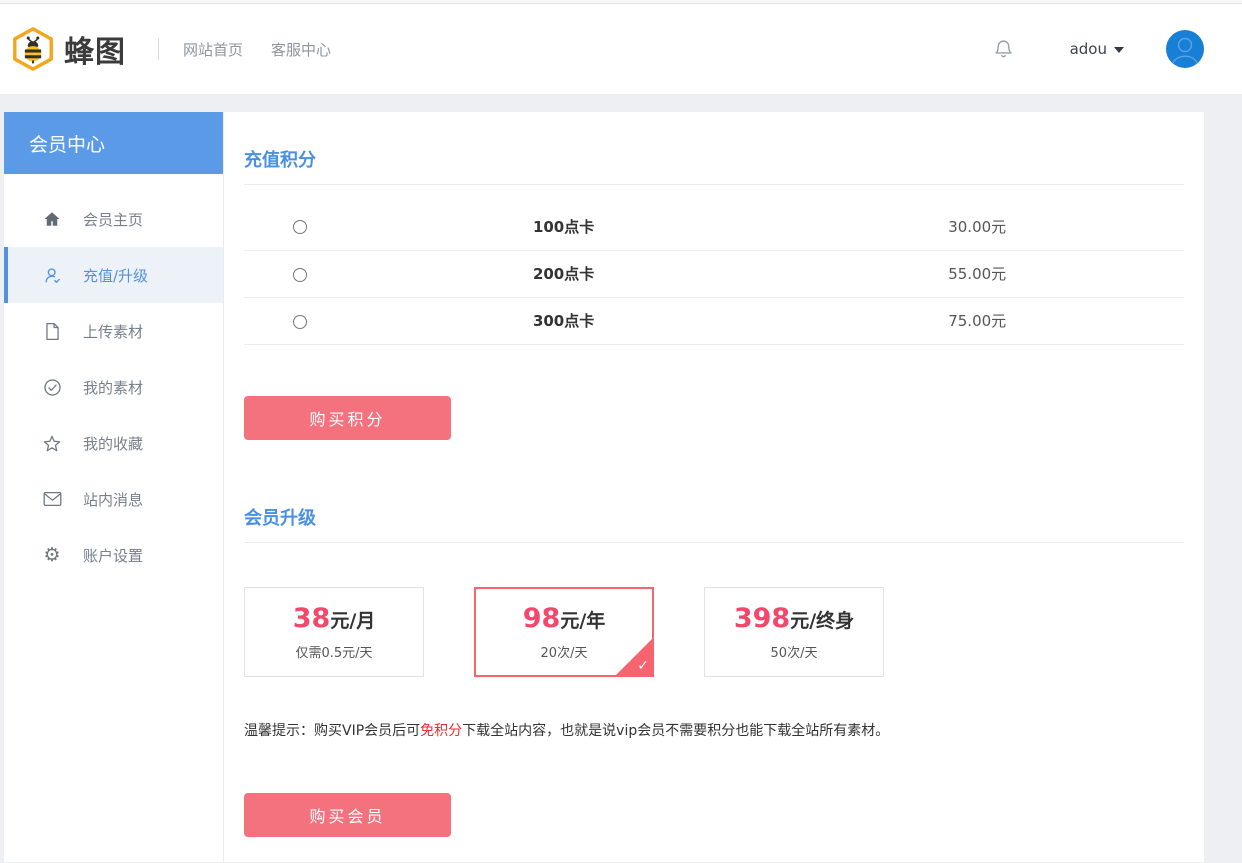 This screenshot has height=863, width=1242. Describe the element at coordinates (714, 523) in the screenshot. I see `upgrade-section-title: 会员升级` at that location.